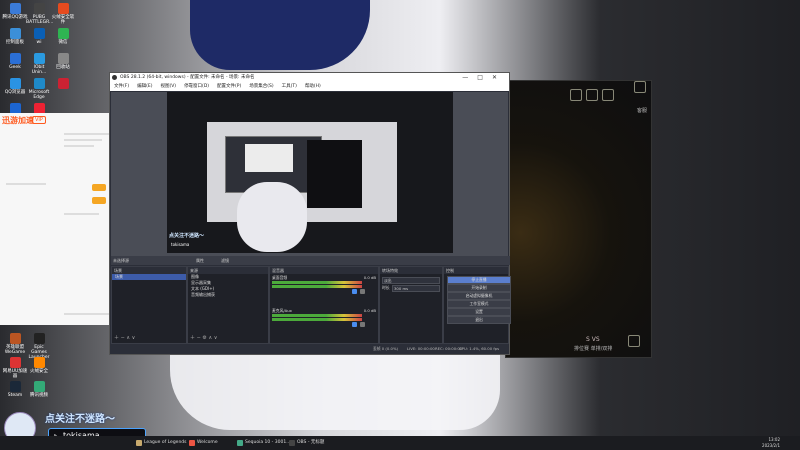 The height and width of the screenshot is (450, 800). I want to click on desktop-icon-label: 英雄联盟WeGame, so click(15, 350).